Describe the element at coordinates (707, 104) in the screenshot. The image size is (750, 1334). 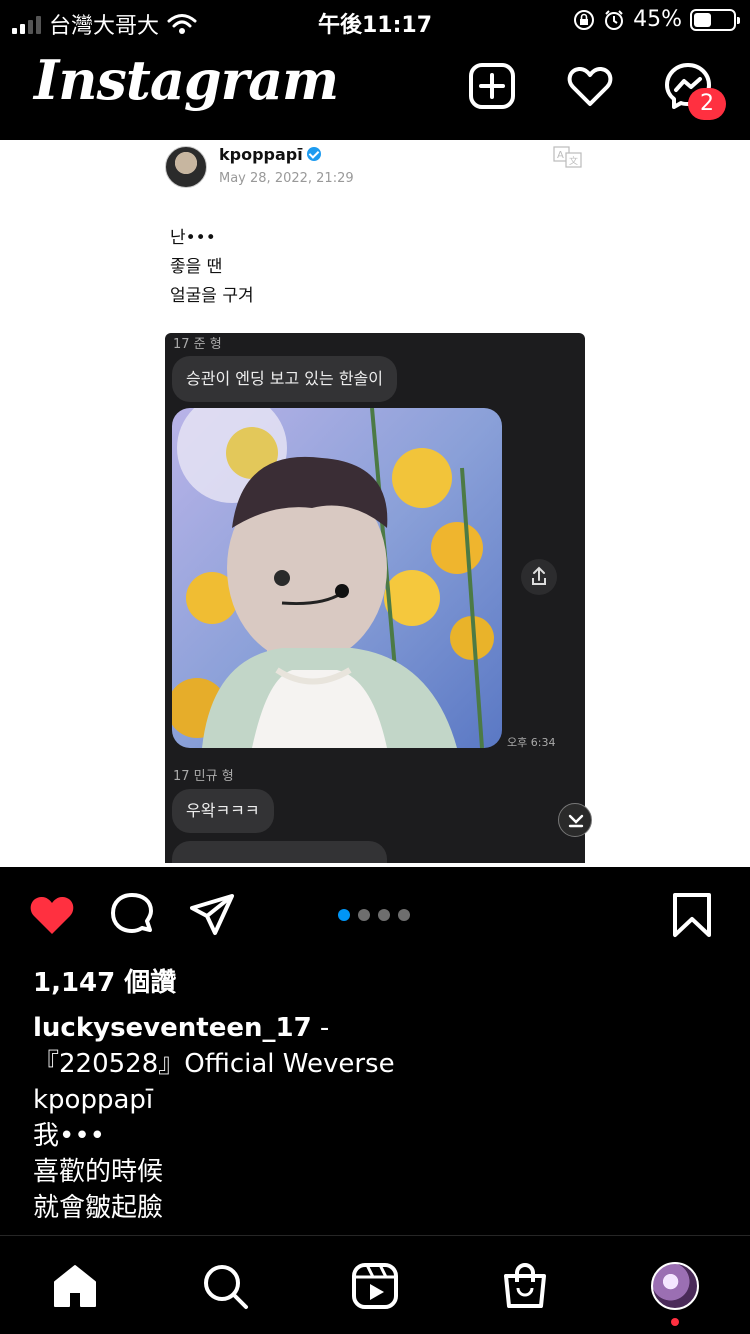
I see `messenger-badge: 2` at that location.